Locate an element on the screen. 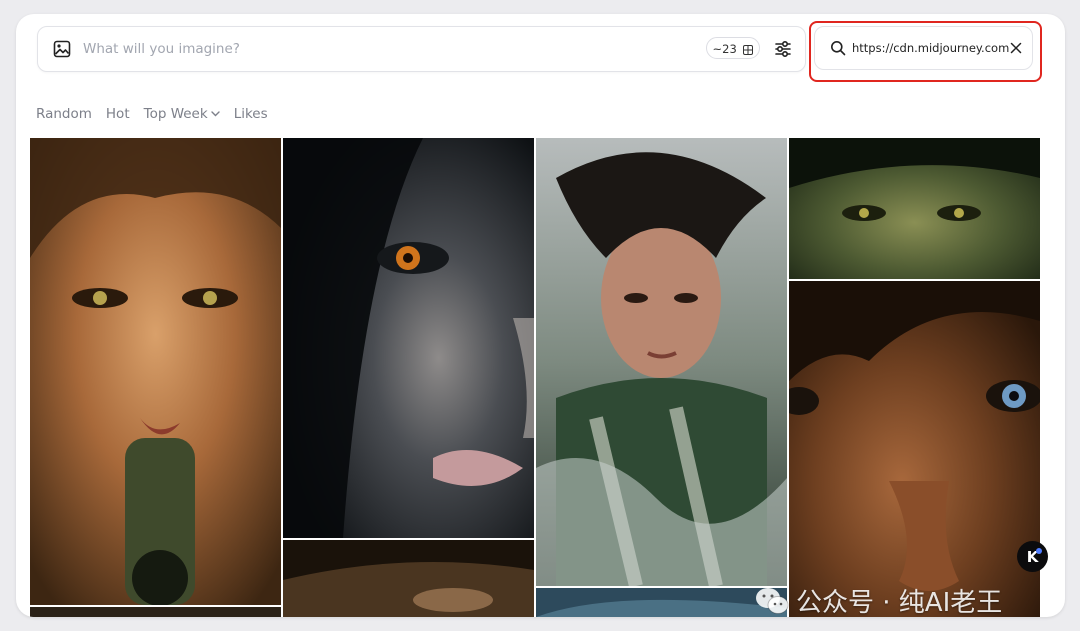 The height and width of the screenshot is (631, 1080). prompt-bar: What will you imagine? ~23 is located at coordinates (421, 49).